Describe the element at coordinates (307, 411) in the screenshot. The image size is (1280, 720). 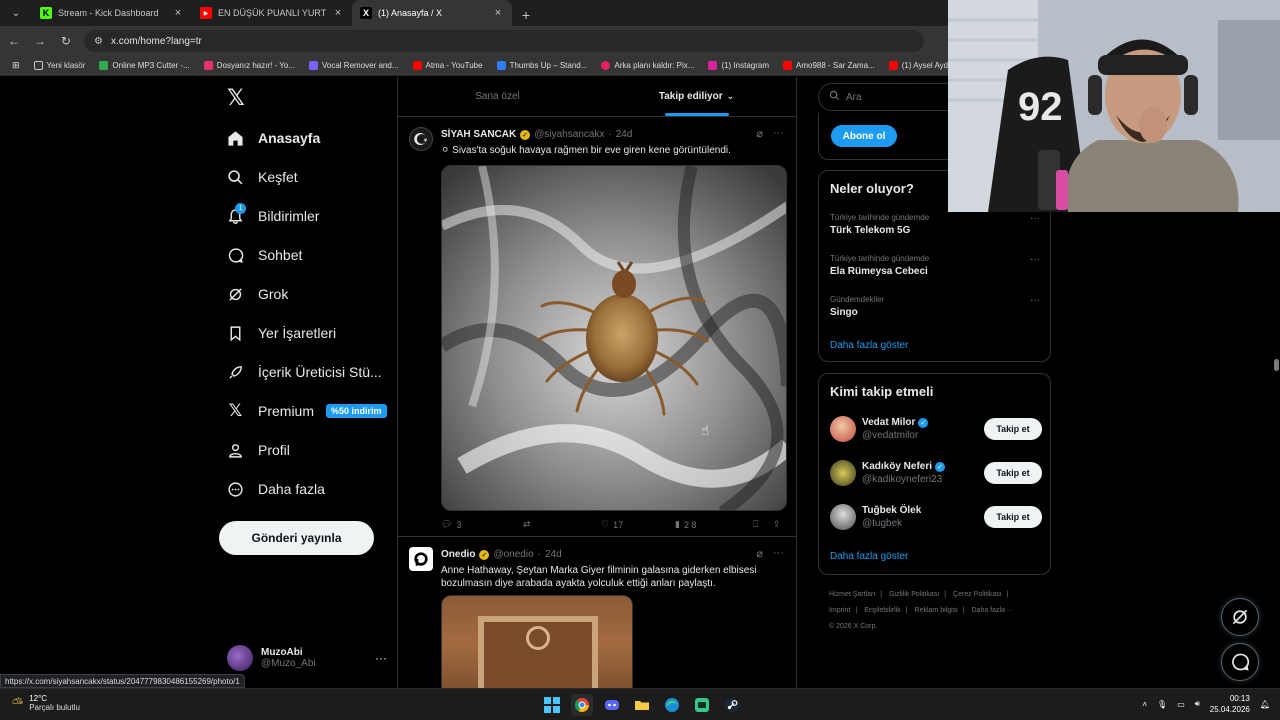
I see `nav-item-premium: 𝕏 Premium %50 indirim` at that location.